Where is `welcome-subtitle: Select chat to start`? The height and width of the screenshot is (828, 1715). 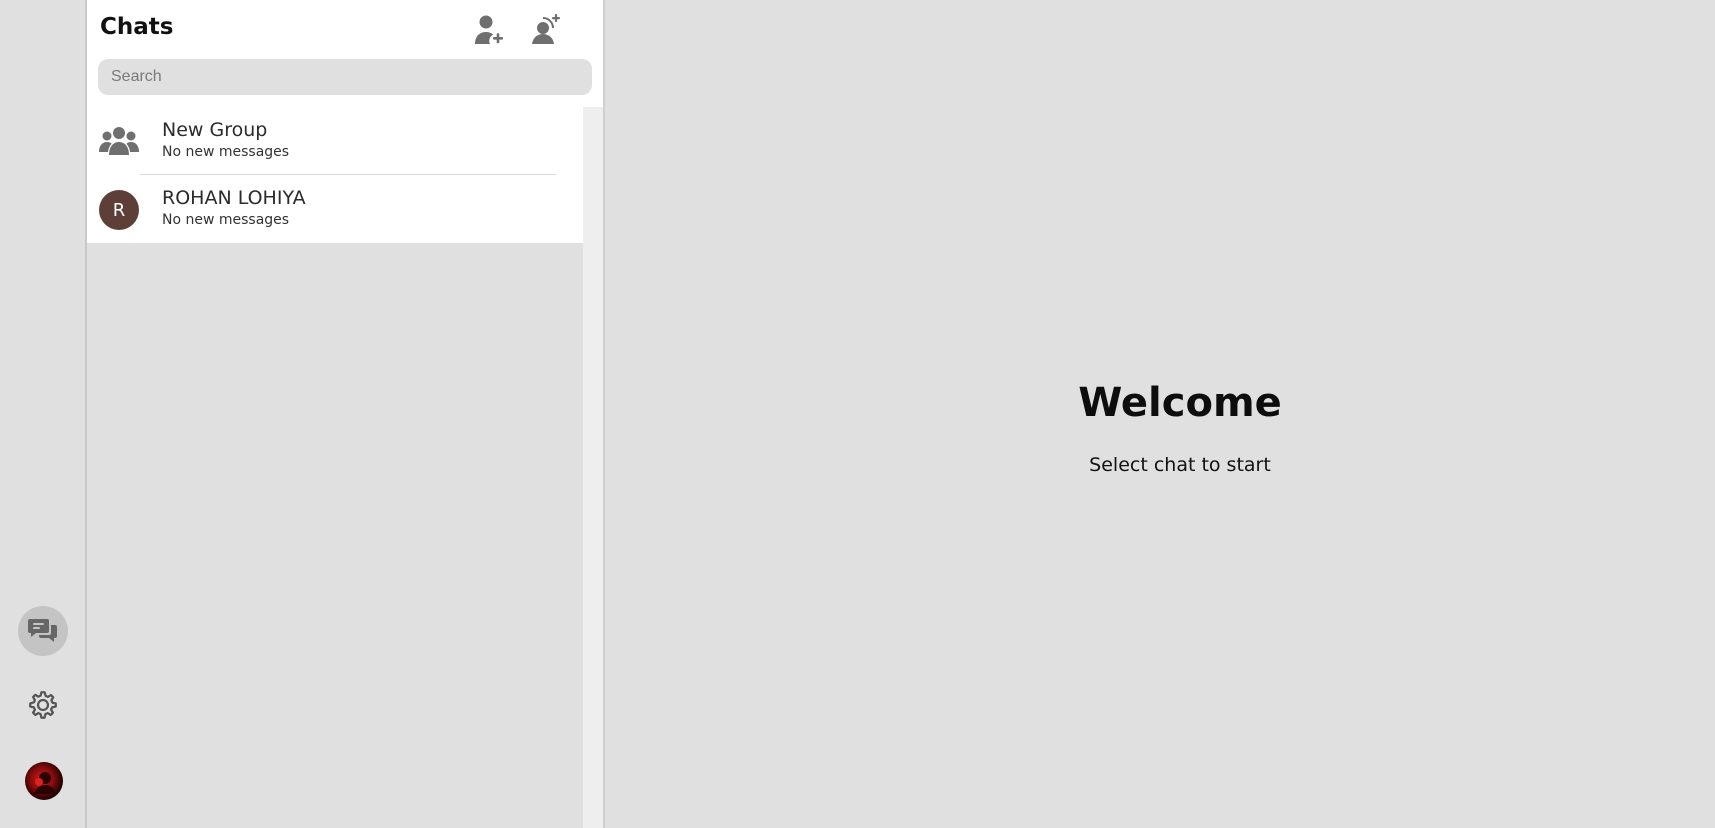 welcome-subtitle: Select chat to start is located at coordinates (1180, 465).